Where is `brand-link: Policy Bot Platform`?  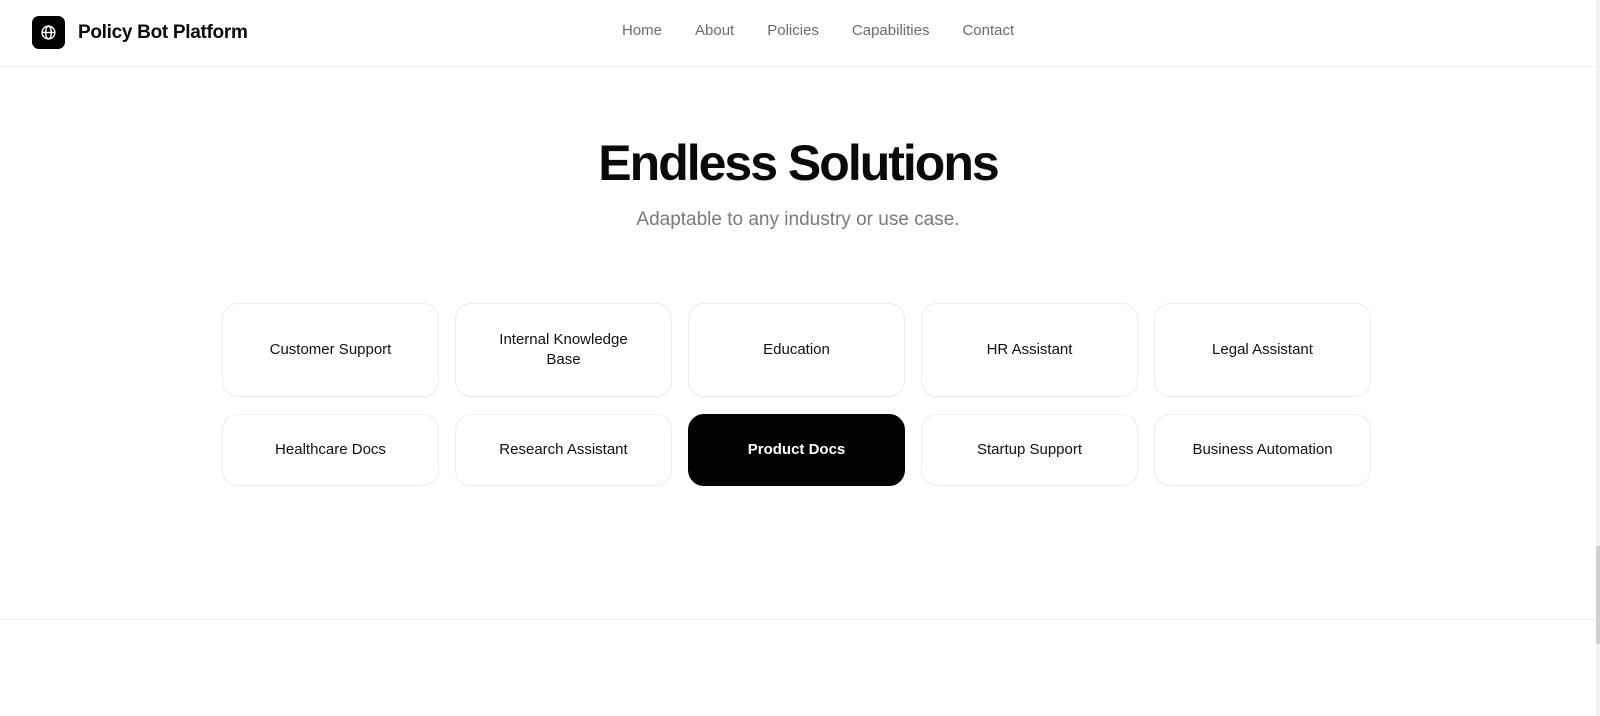 brand-link: Policy Bot Platform is located at coordinates (140, 32).